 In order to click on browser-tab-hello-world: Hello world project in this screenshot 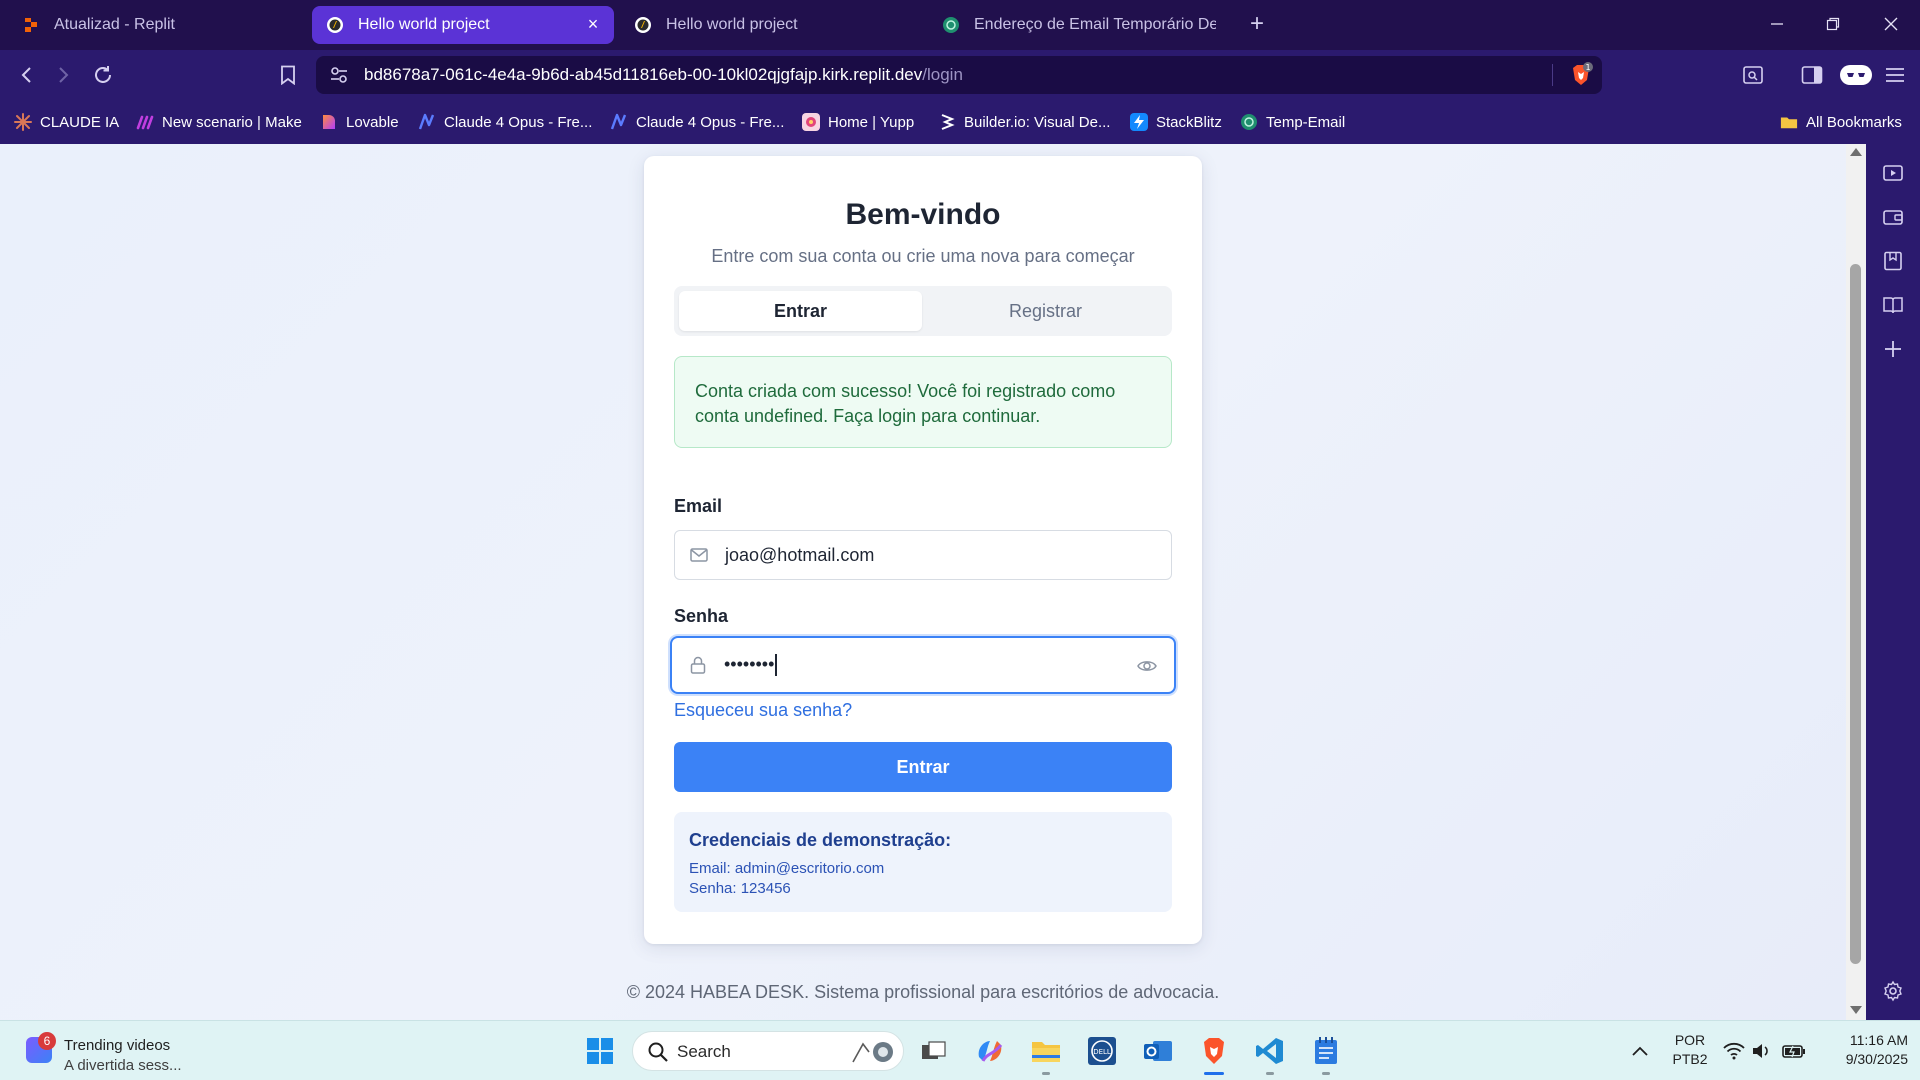, I will do `click(771, 25)`.